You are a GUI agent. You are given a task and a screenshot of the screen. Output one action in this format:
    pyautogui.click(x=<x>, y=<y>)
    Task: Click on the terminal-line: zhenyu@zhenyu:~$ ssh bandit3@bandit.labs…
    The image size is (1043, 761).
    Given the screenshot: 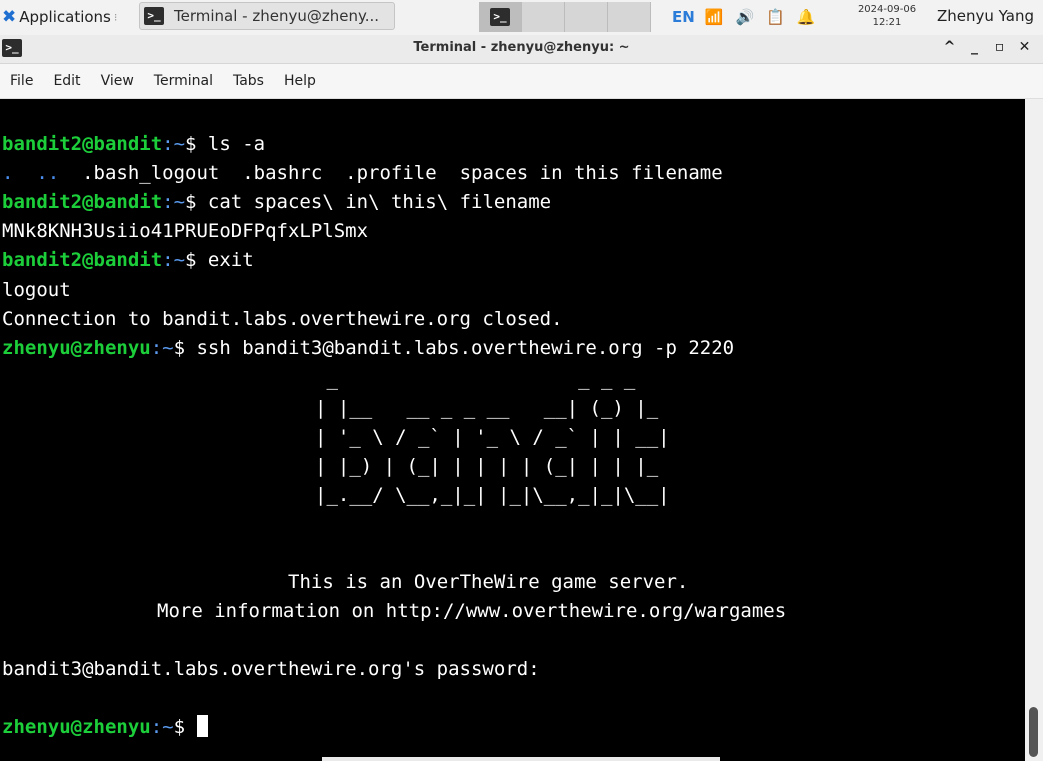 What is the action you would take?
    pyautogui.click(x=368, y=348)
    